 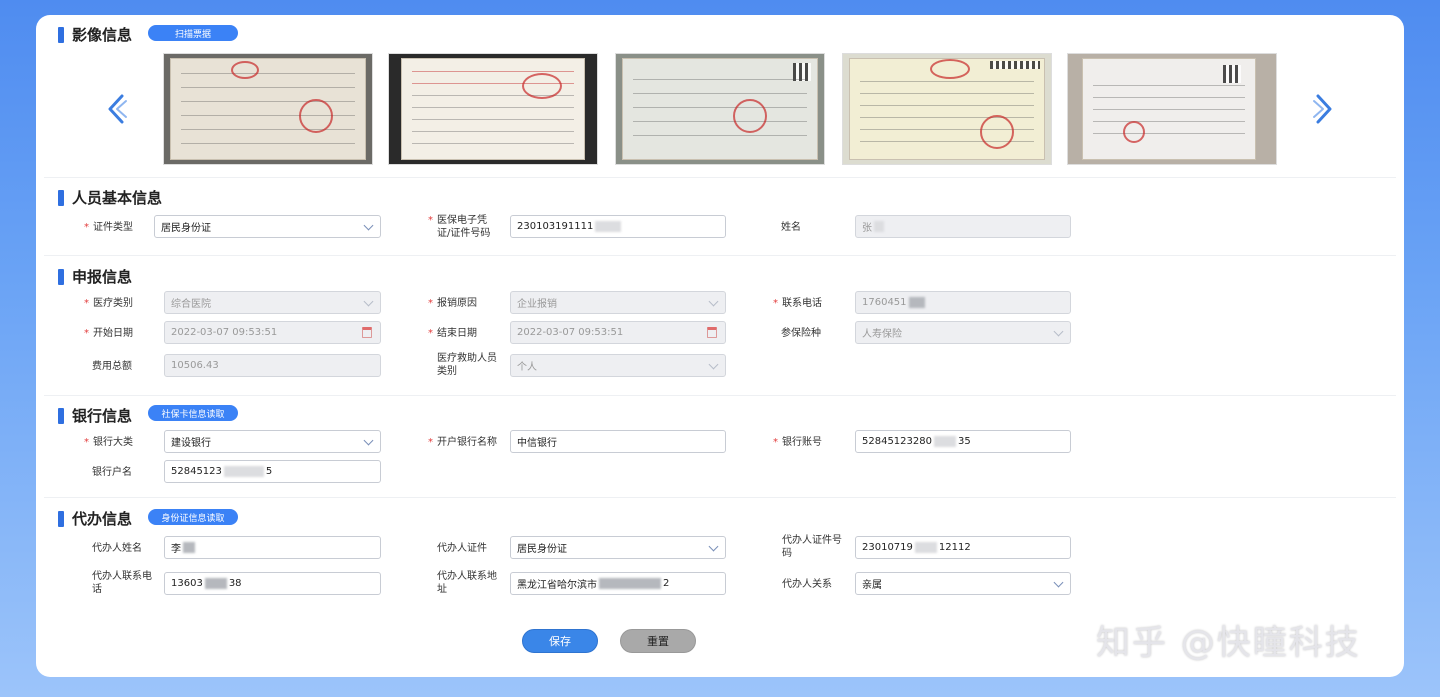 What do you see at coordinates (112, 366) in the screenshot?
I see `total-amount-label: 费用总额` at bounding box center [112, 366].